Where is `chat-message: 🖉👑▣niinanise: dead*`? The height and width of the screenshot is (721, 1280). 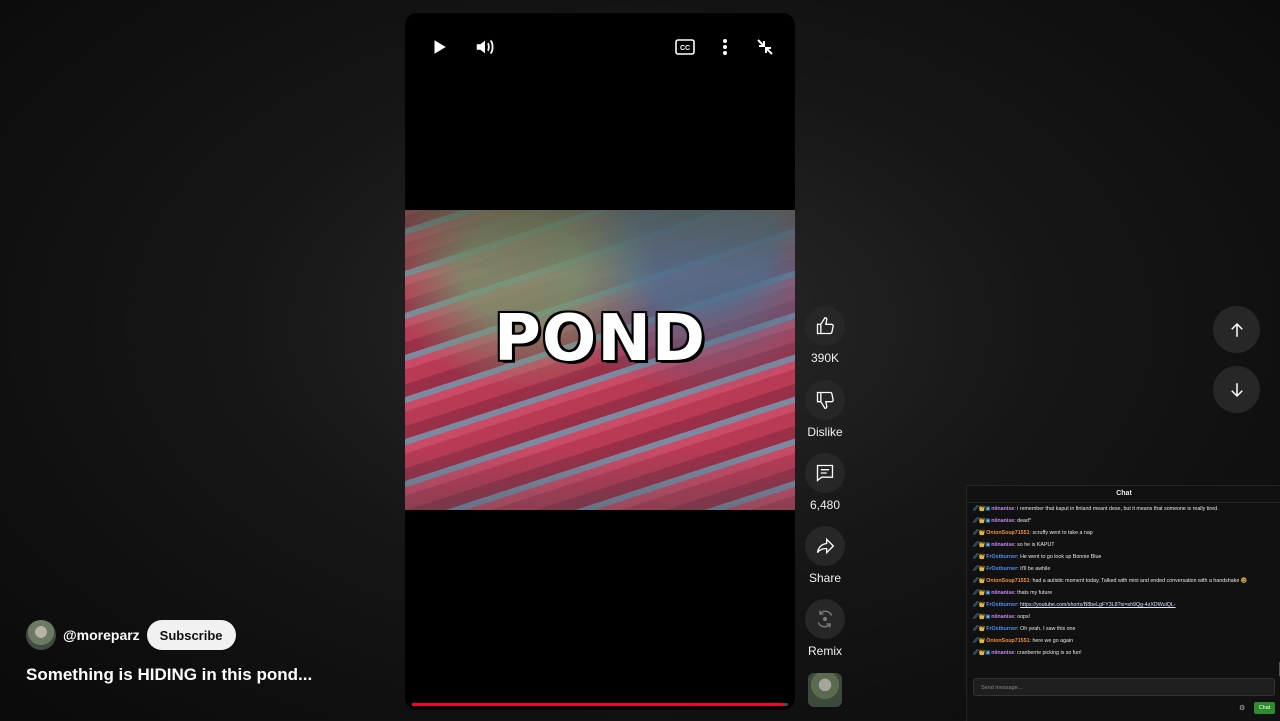
chat-message: 🖉👑▣niinanise: dead* is located at coordinates (1124, 521).